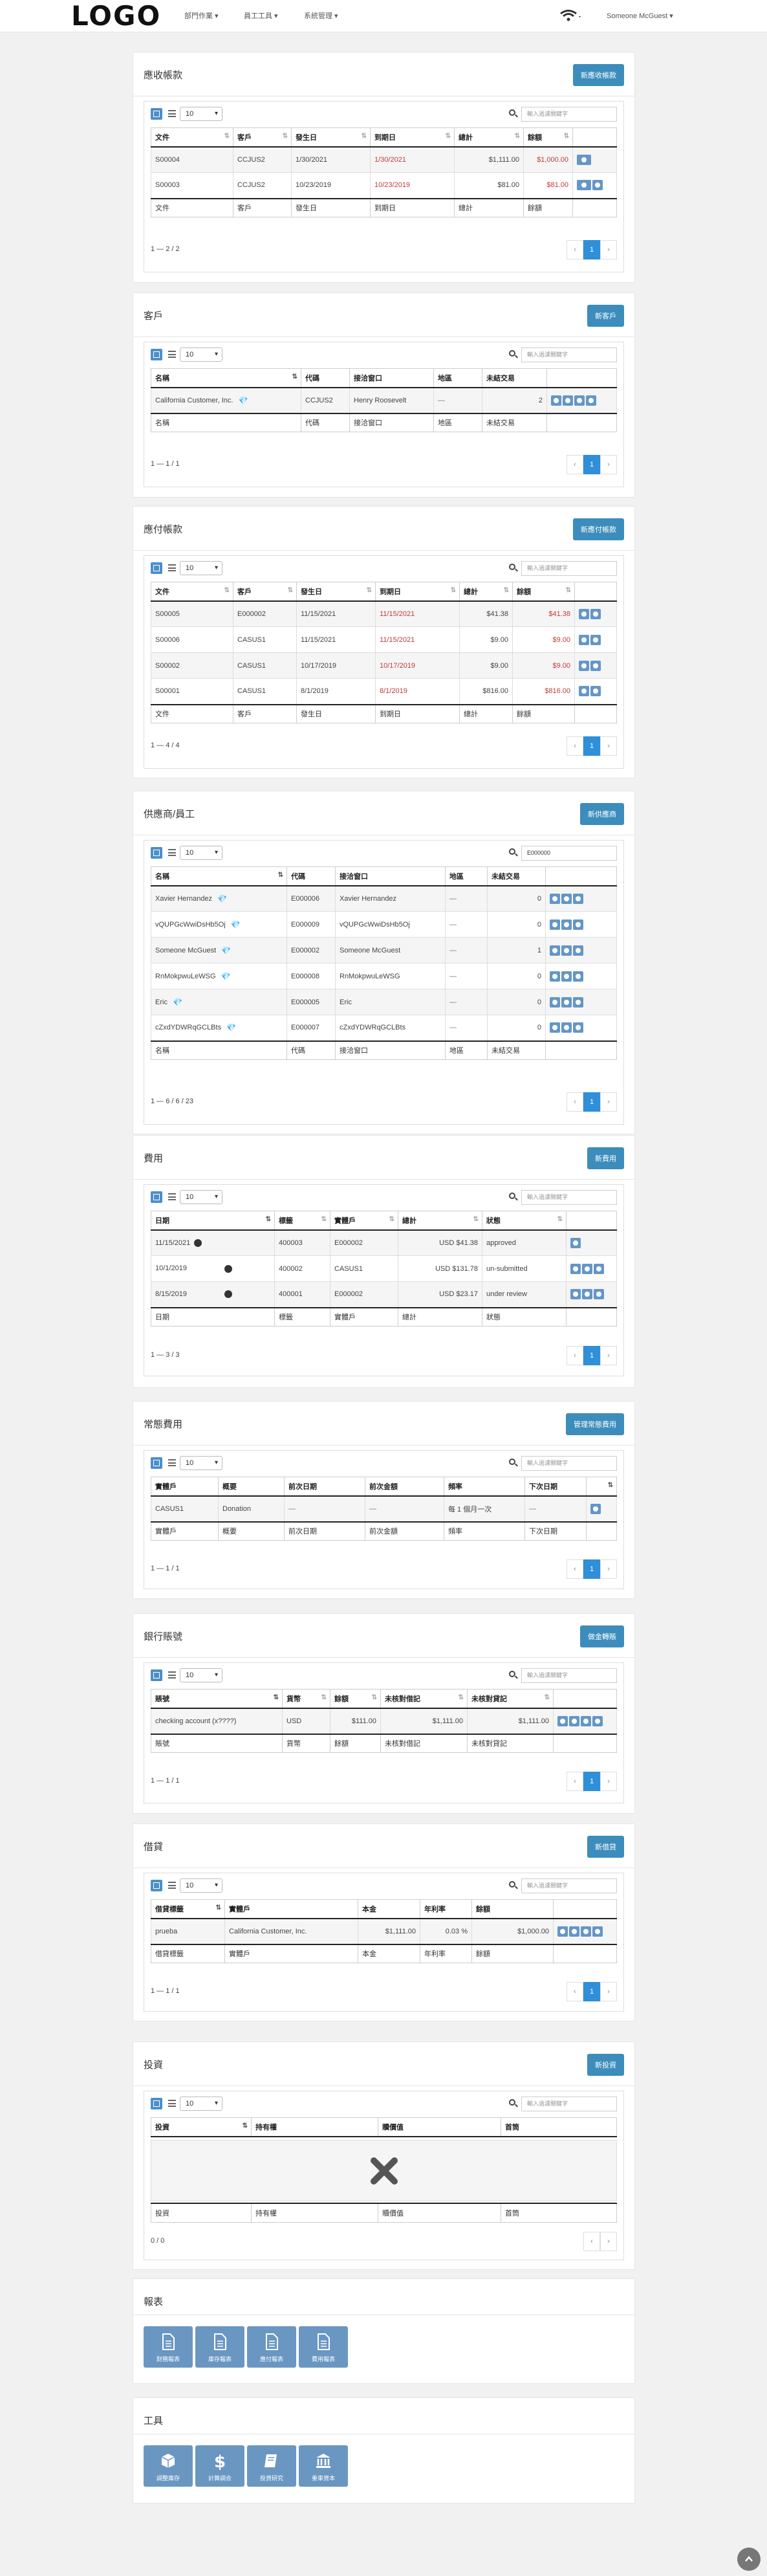  What do you see at coordinates (116, 16) in the screenshot?
I see `logo: LOGO` at bounding box center [116, 16].